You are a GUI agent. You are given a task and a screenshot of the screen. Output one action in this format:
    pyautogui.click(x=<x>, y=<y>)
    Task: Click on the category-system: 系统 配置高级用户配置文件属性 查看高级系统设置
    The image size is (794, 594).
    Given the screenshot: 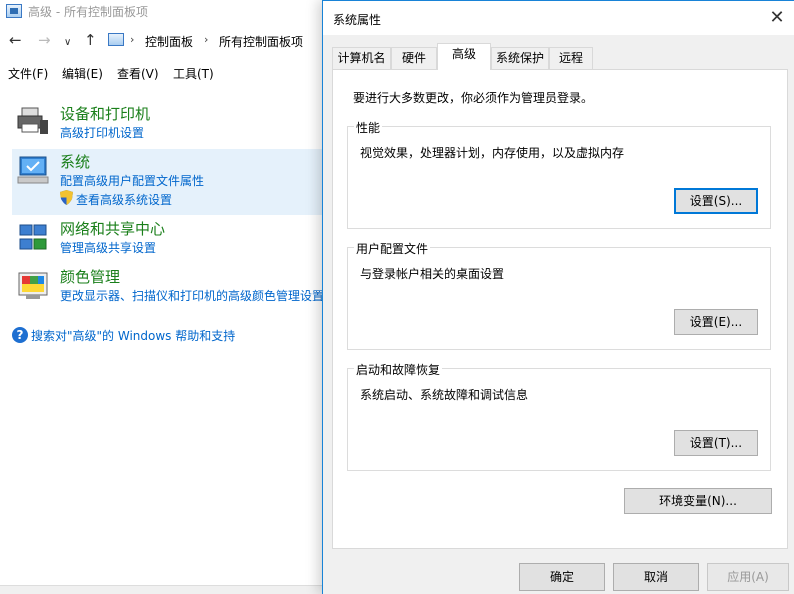 What is the action you would take?
    pyautogui.click(x=171, y=182)
    